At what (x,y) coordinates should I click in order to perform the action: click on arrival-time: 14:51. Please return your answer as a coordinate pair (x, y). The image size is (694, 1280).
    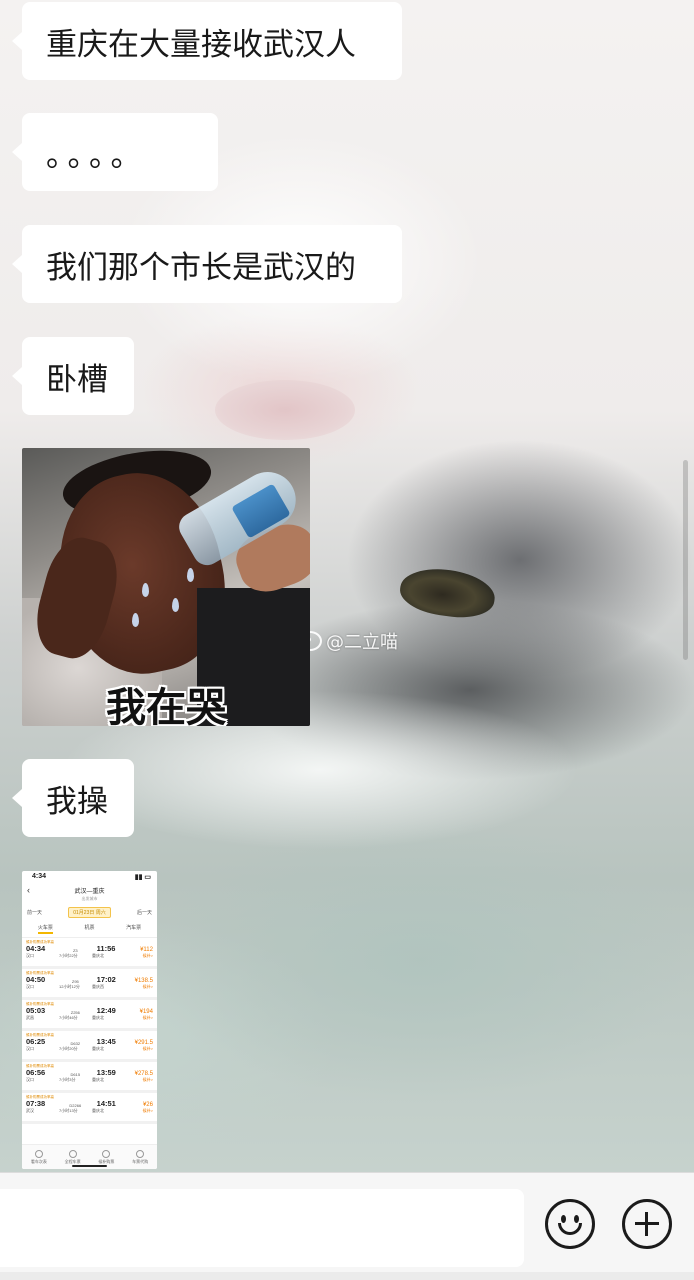
    Looking at the image, I should click on (106, 1103).